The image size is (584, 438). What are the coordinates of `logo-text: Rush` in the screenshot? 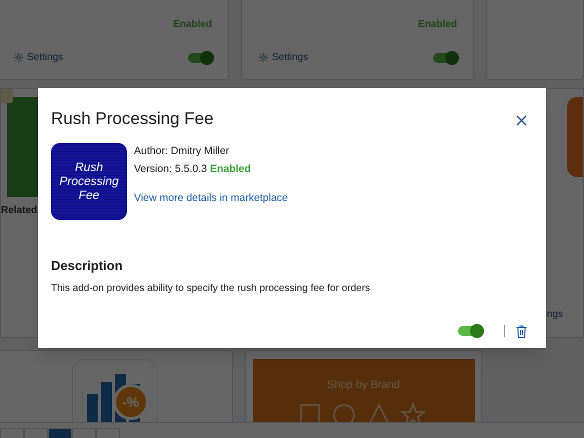 It's located at (88, 167).